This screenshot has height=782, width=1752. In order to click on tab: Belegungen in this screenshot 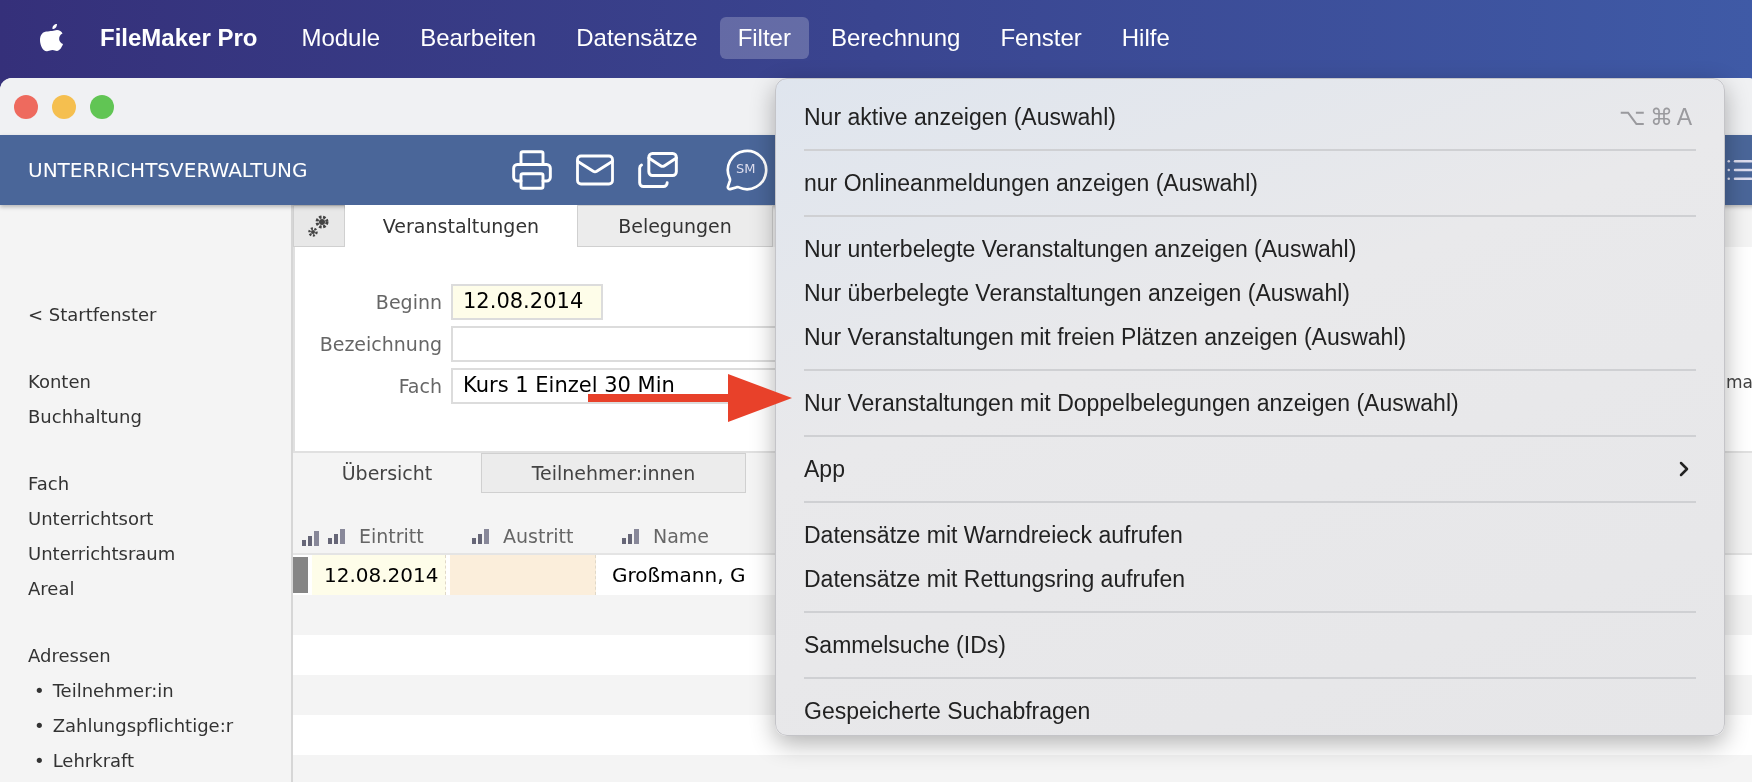, I will do `click(675, 226)`.